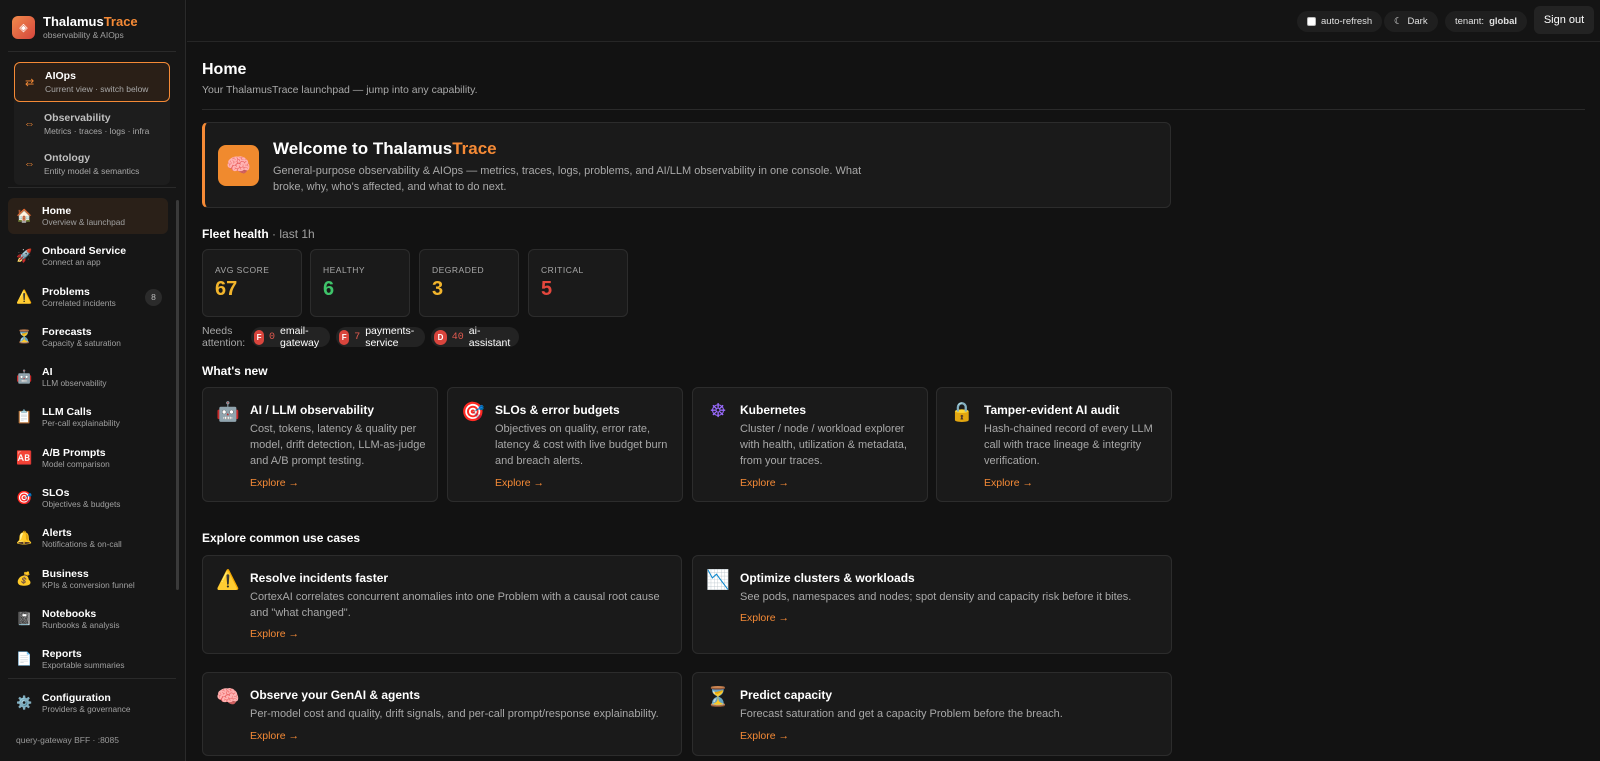  I want to click on sidebar-item-notebooks: 📓 Notebooks Runbooks & analysis, so click(88, 619).